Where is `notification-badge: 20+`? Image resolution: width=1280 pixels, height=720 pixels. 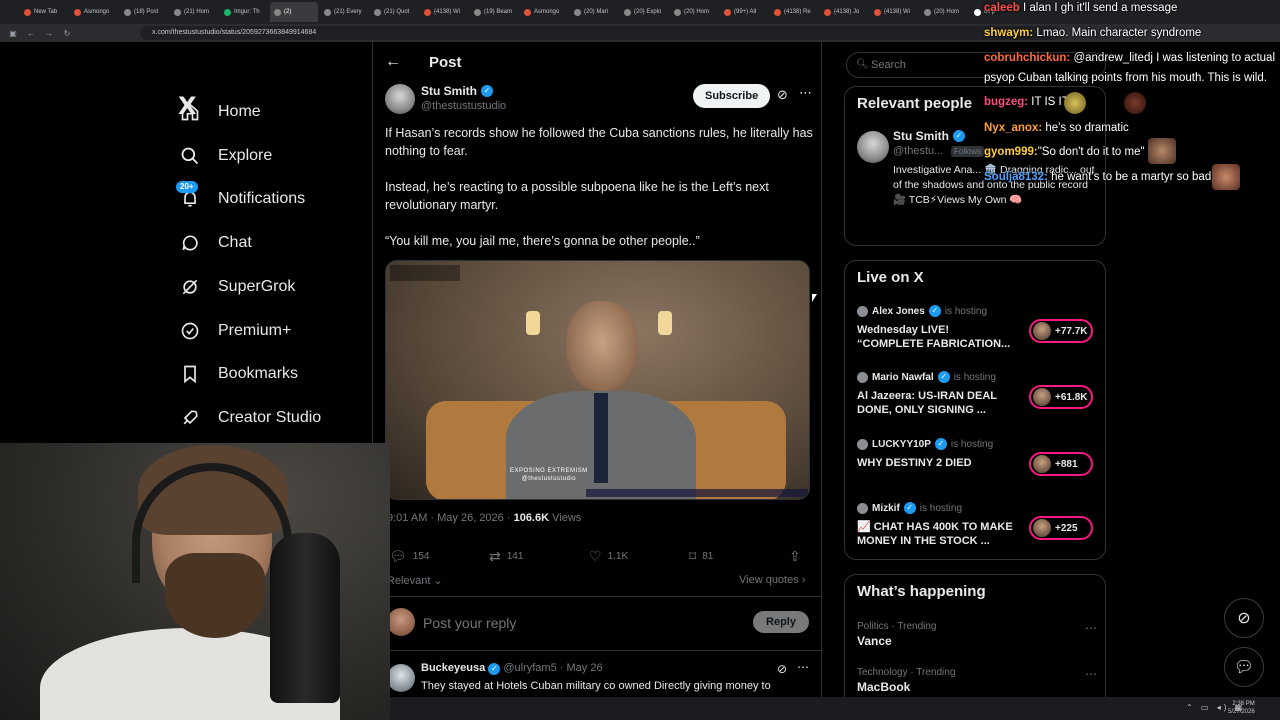 notification-badge: 20+ is located at coordinates (187, 187).